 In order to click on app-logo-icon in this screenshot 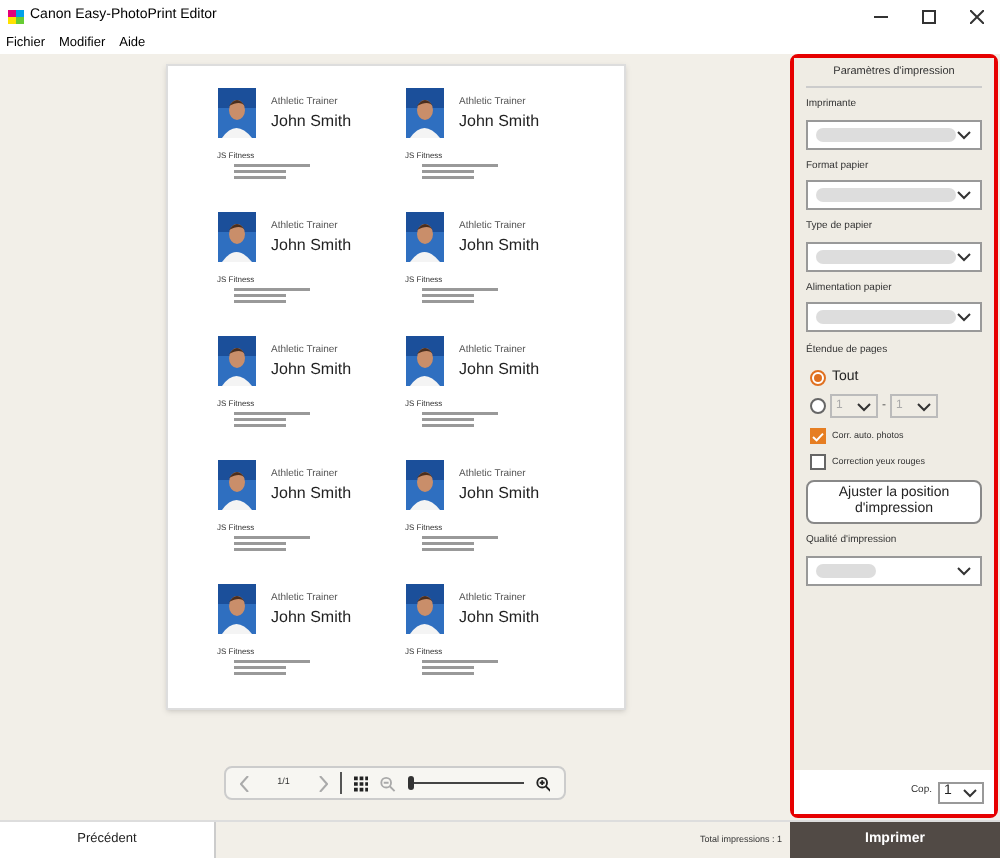, I will do `click(16, 17)`.